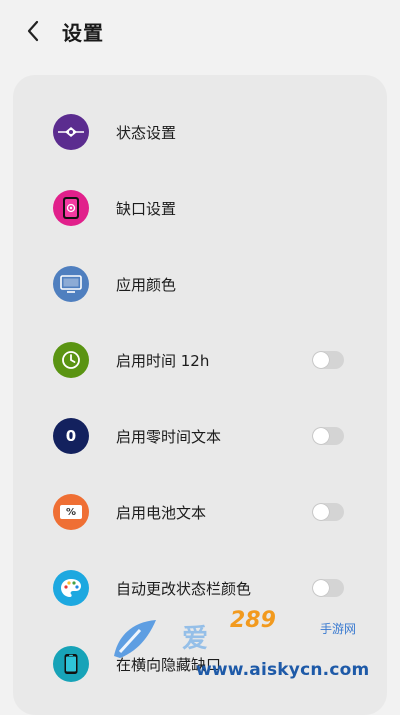 The height and width of the screenshot is (715, 400). What do you see at coordinates (71, 208) in the screenshot?
I see `notch-settings-icon` at bounding box center [71, 208].